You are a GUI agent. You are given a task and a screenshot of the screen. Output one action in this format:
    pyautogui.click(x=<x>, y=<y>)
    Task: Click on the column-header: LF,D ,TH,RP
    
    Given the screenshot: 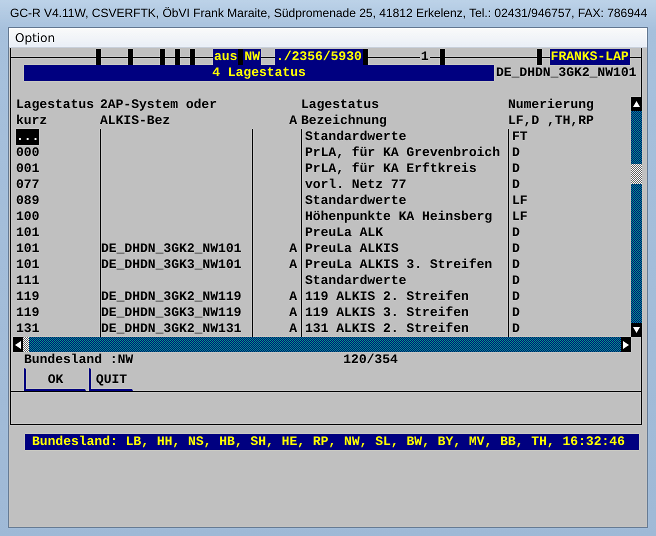 What is the action you would take?
    pyautogui.click(x=551, y=120)
    